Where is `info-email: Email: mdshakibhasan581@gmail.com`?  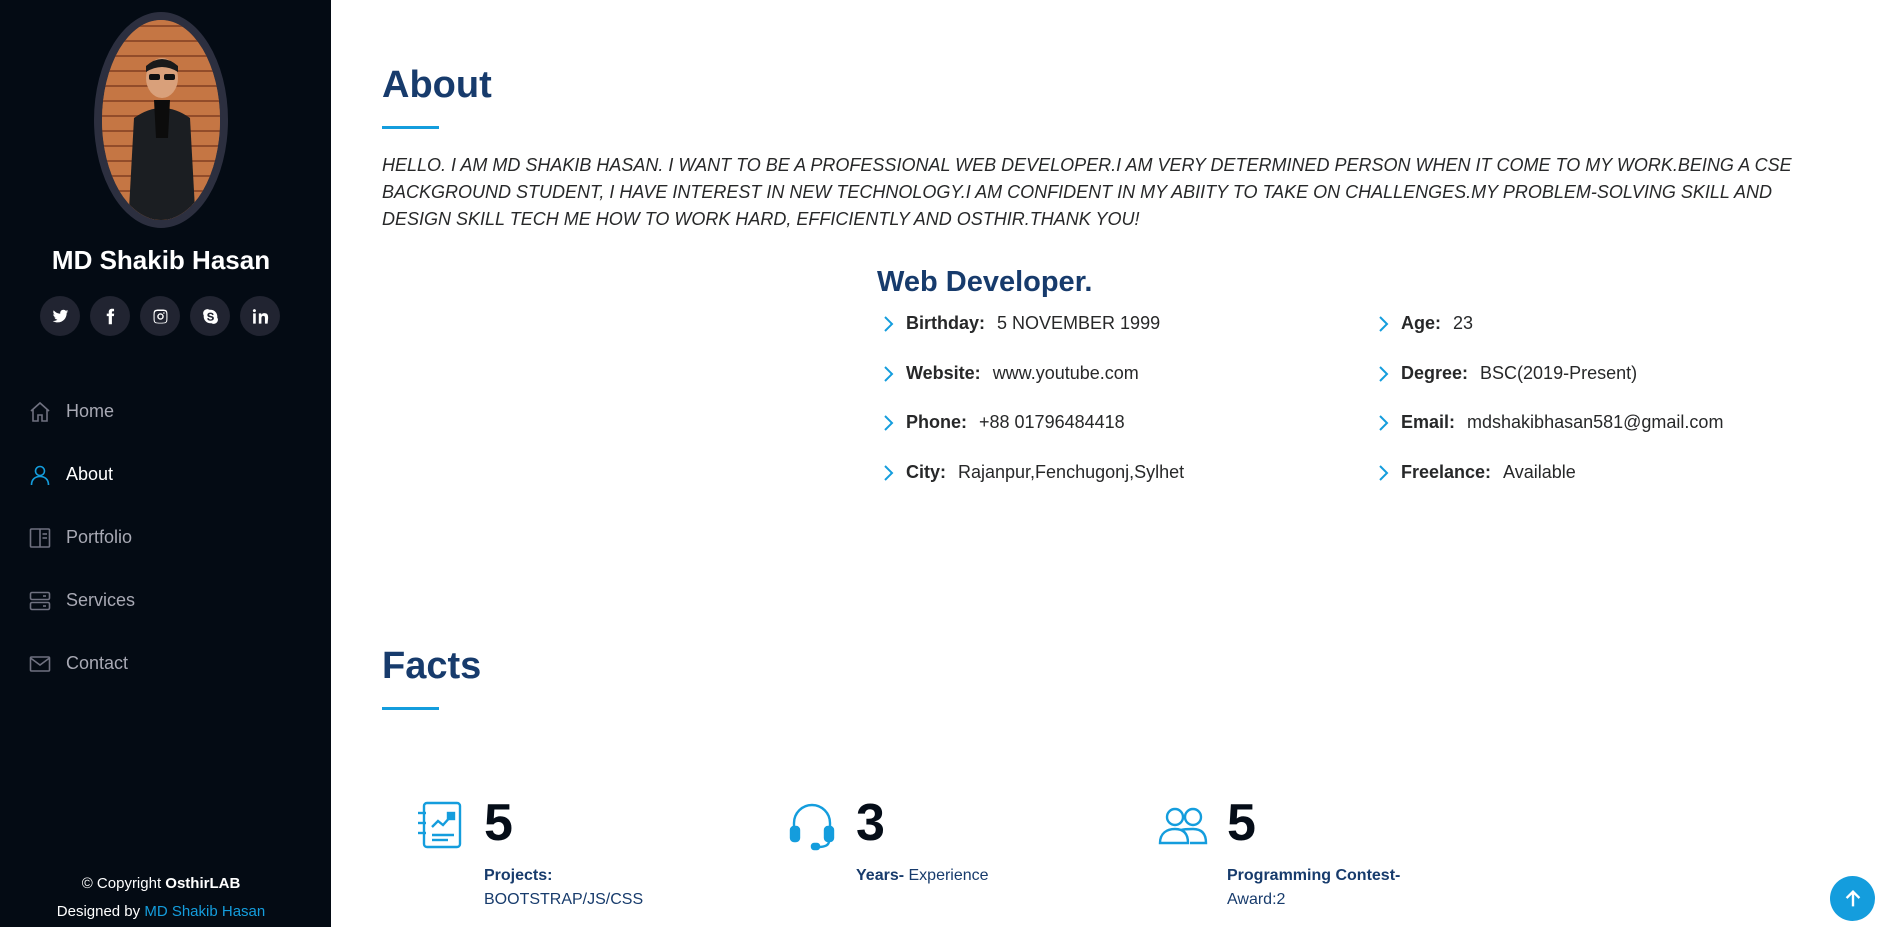
info-email: Email: mdshakibhasan581@gmail.com is located at coordinates (1550, 422).